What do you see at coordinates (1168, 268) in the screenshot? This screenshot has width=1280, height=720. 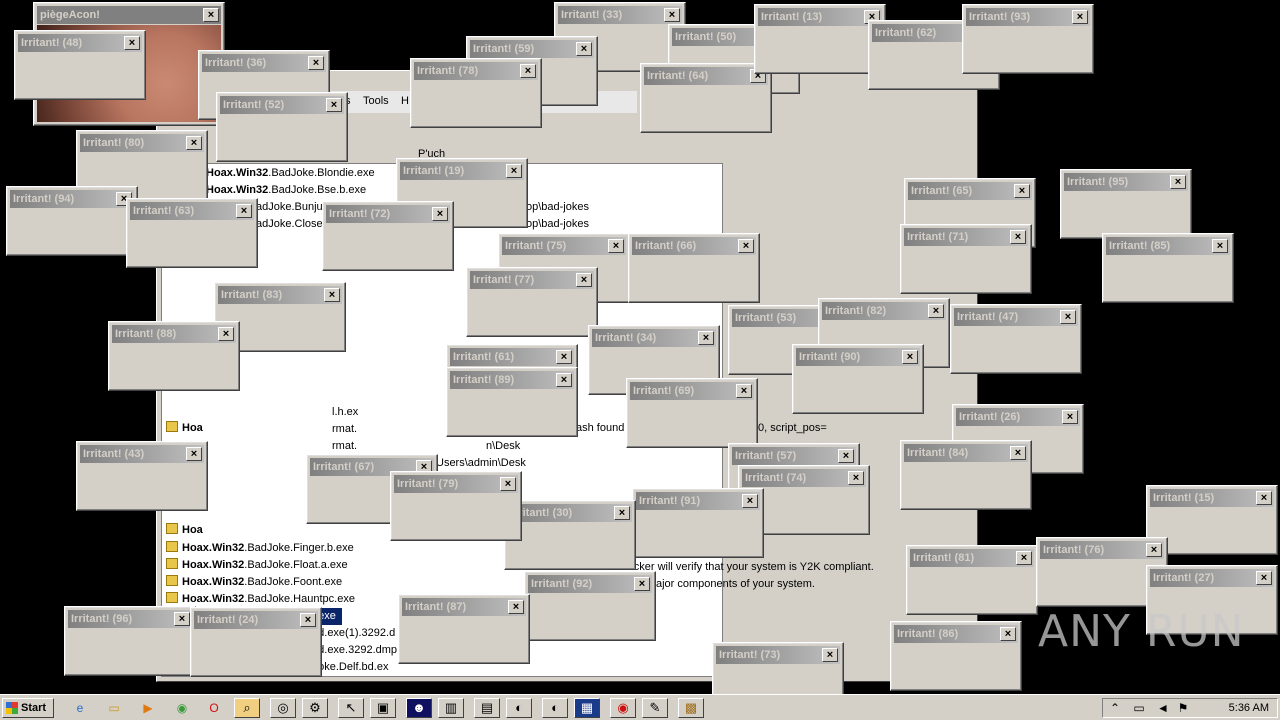 I see `irritant-popup-window: Irritant! (85) ×` at bounding box center [1168, 268].